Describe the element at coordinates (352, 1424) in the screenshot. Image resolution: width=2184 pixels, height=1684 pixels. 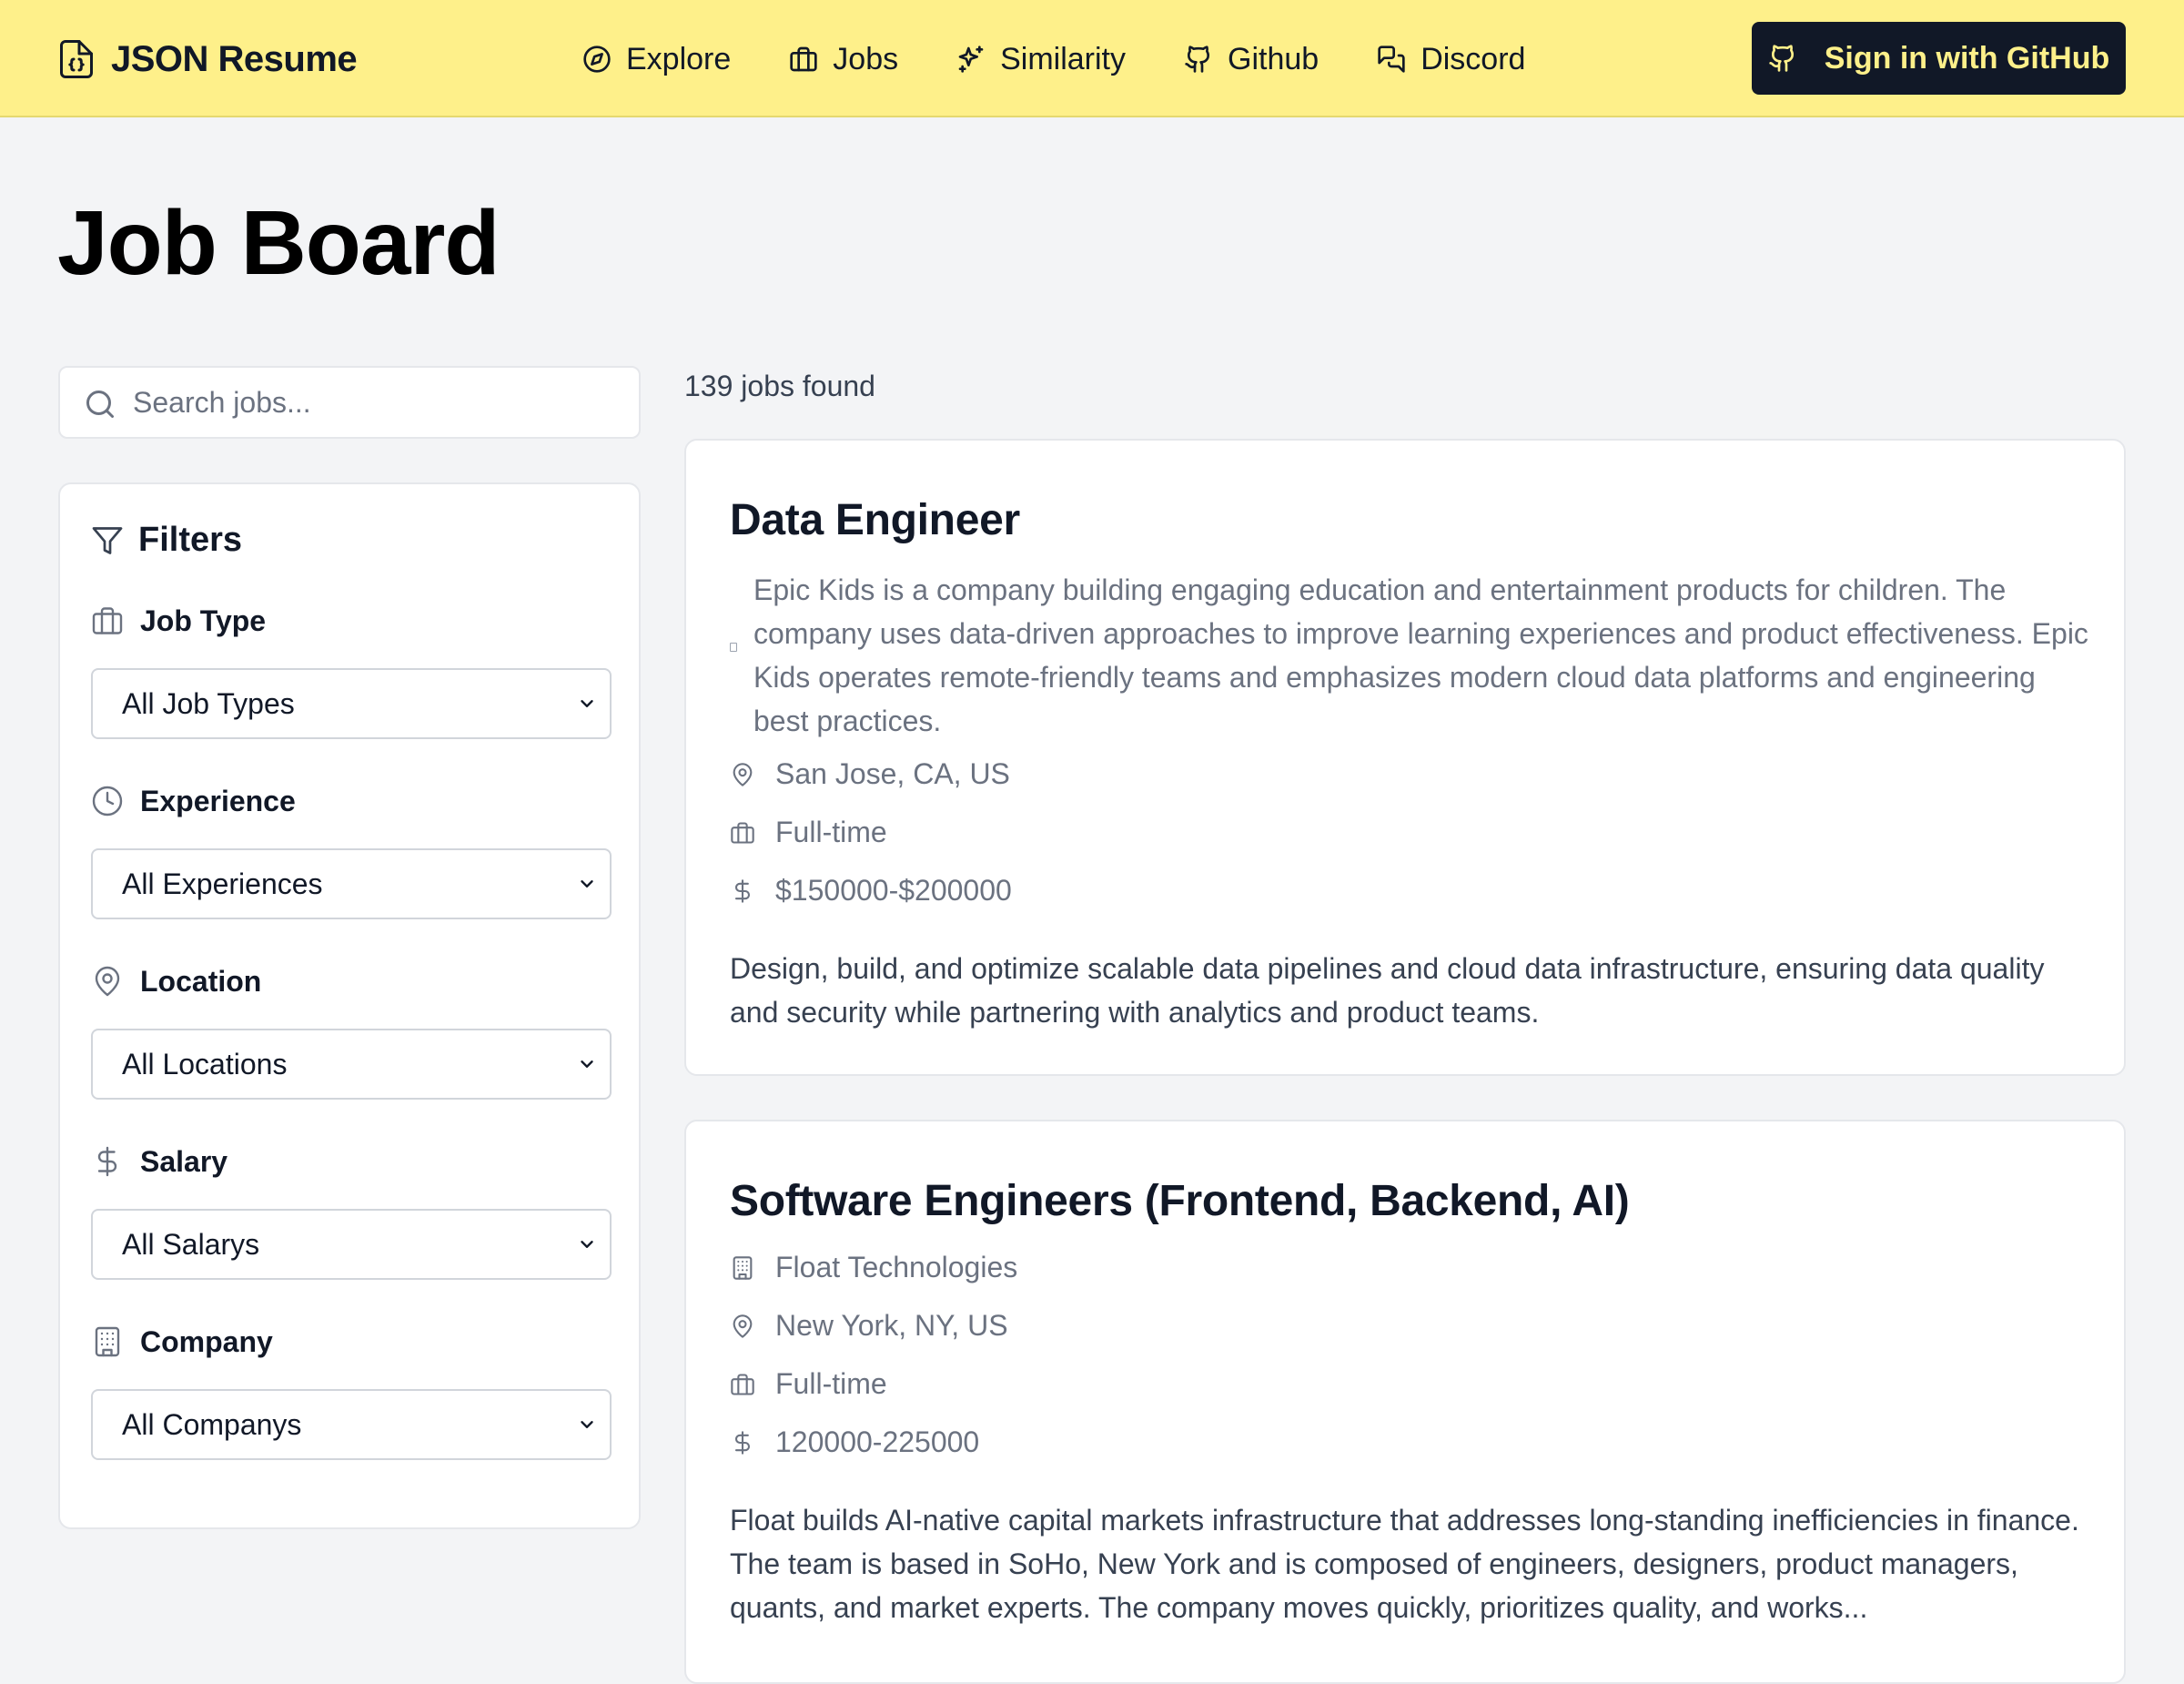
I see `company-select: All Companys` at that location.